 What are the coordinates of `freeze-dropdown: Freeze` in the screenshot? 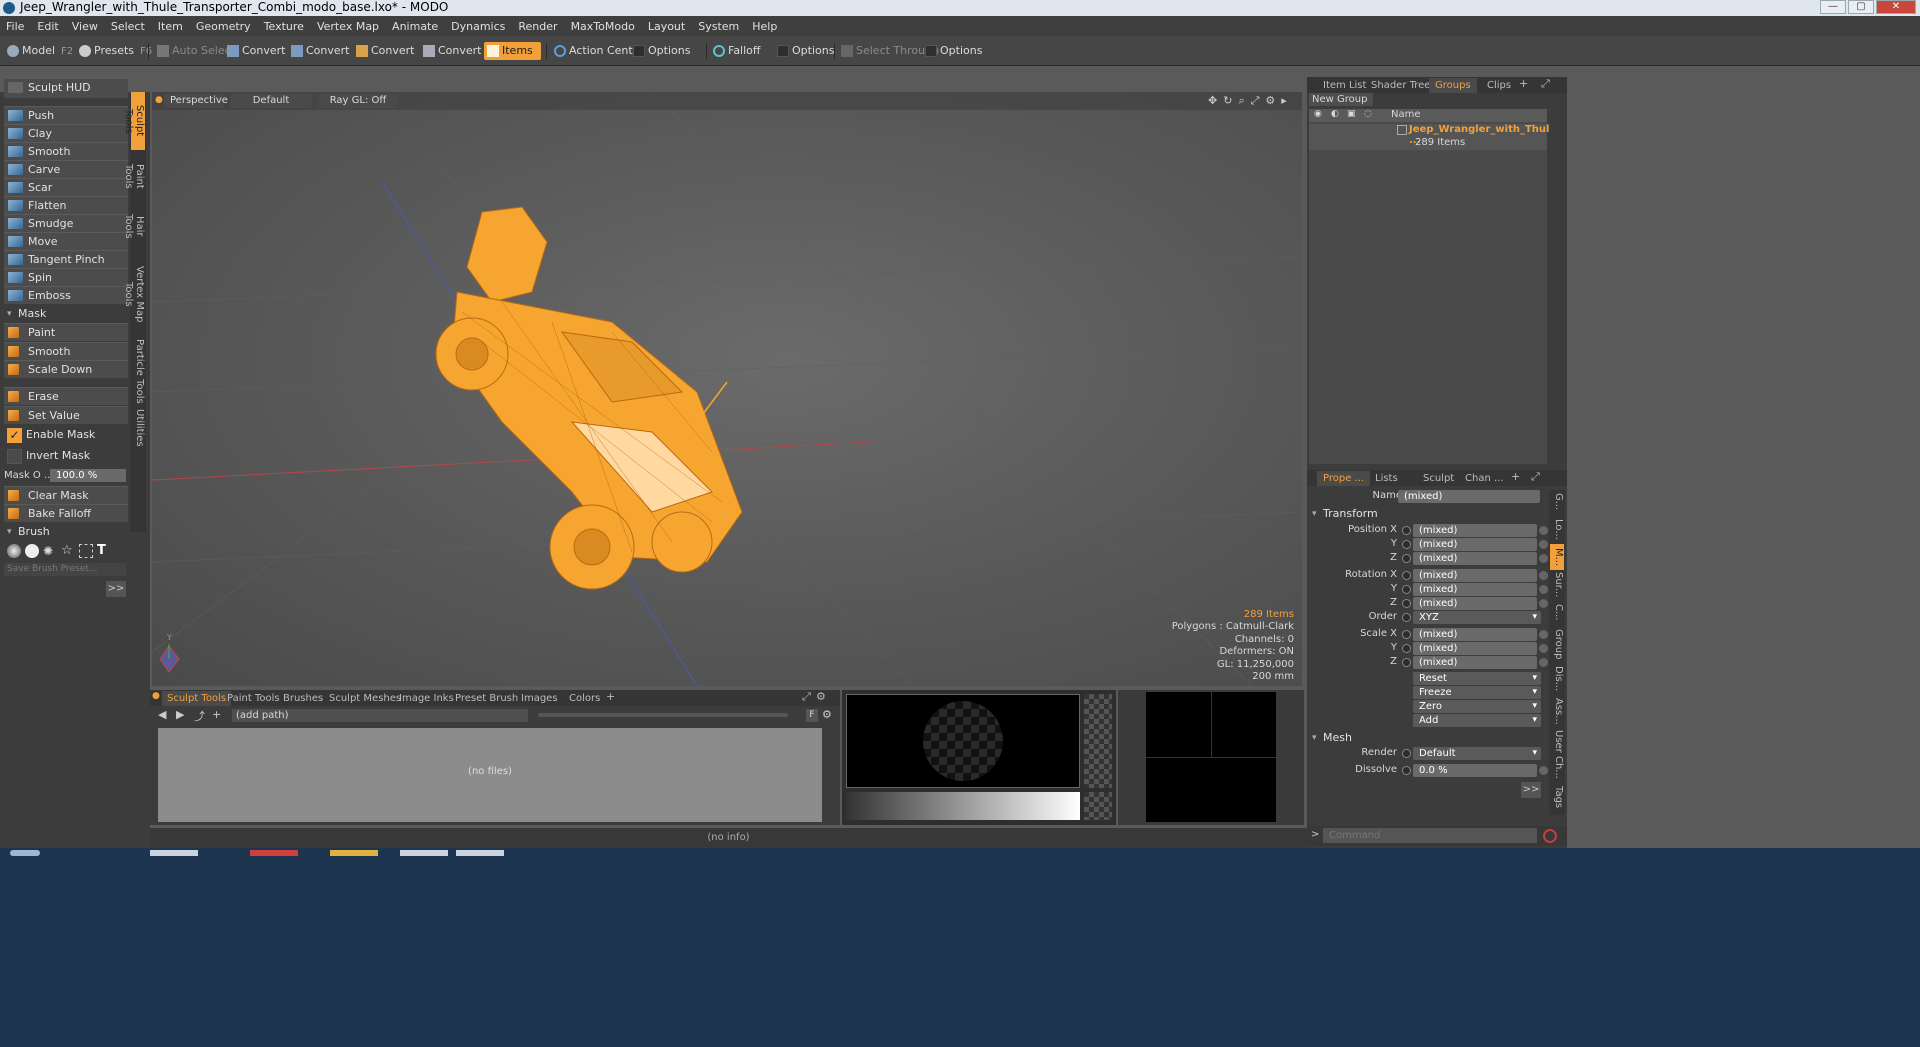 It's located at (1477, 692).